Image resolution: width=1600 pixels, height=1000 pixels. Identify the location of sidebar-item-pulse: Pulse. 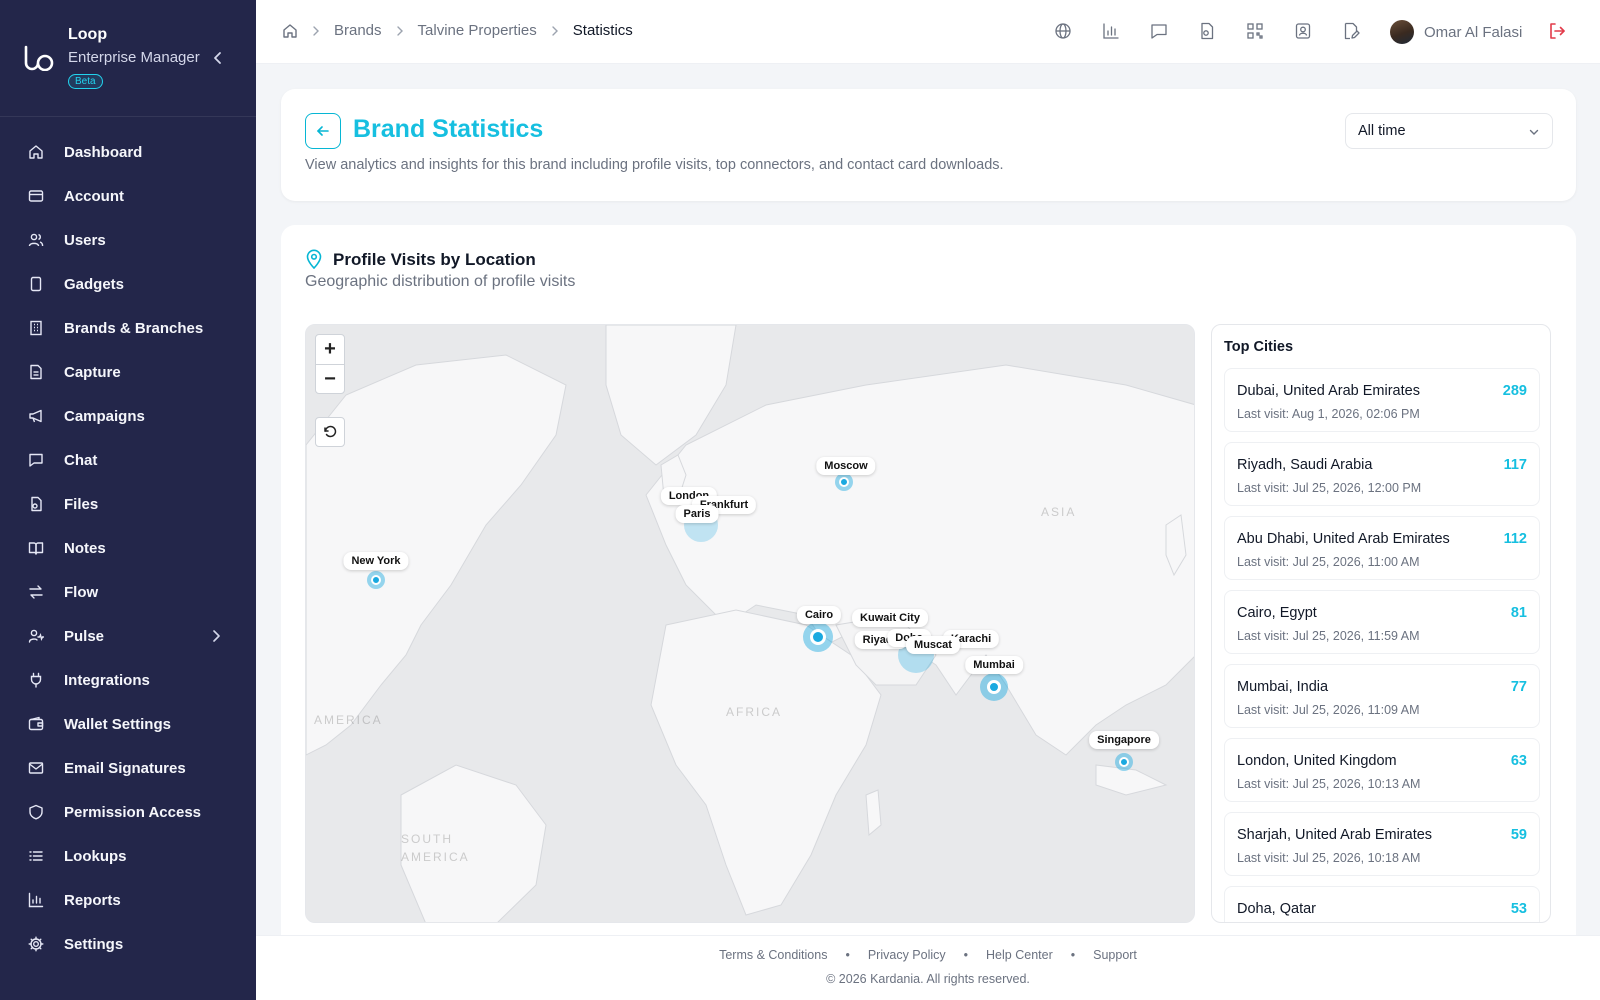
(128, 636).